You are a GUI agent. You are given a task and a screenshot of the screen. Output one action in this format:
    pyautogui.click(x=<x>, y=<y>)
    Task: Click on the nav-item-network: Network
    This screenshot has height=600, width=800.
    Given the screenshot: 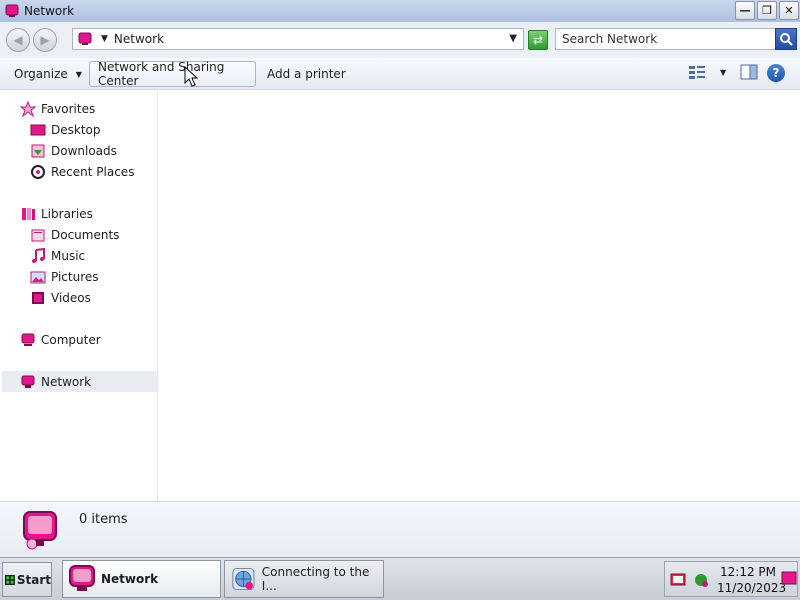 What is the action you would take?
    pyautogui.click(x=79, y=381)
    